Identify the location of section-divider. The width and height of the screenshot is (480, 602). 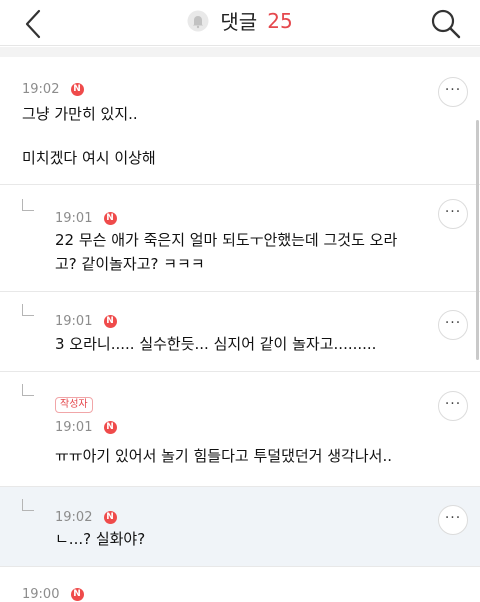
(240, 52).